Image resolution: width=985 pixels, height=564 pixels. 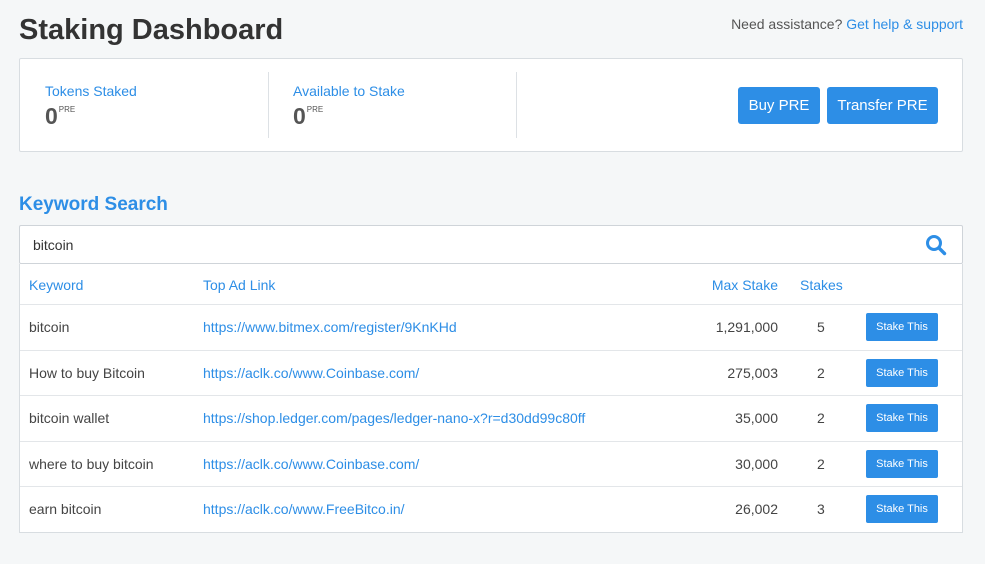 I want to click on transfer-pre-button: Transfer PRE, so click(x=882, y=105).